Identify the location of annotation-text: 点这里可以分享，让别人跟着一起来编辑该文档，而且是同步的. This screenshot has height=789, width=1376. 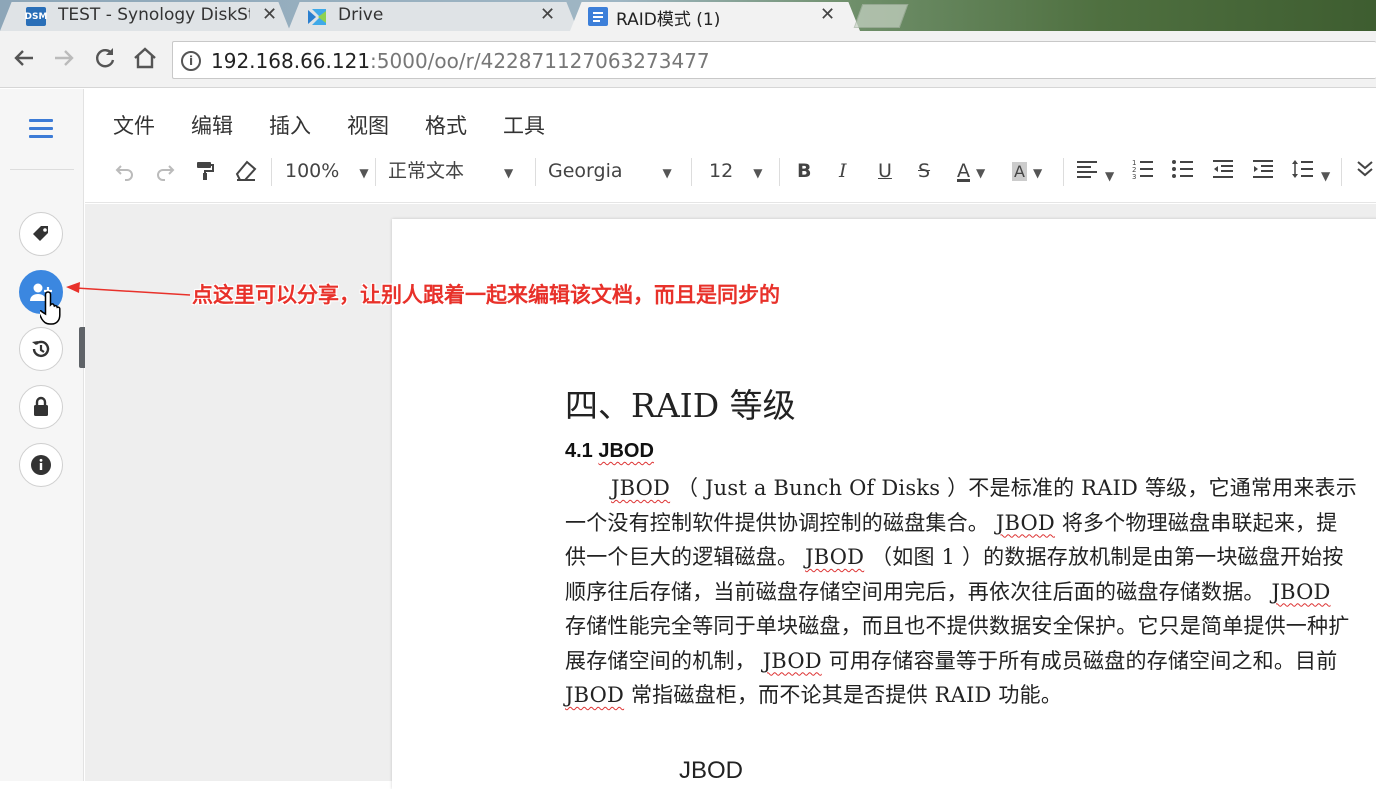
(486, 295).